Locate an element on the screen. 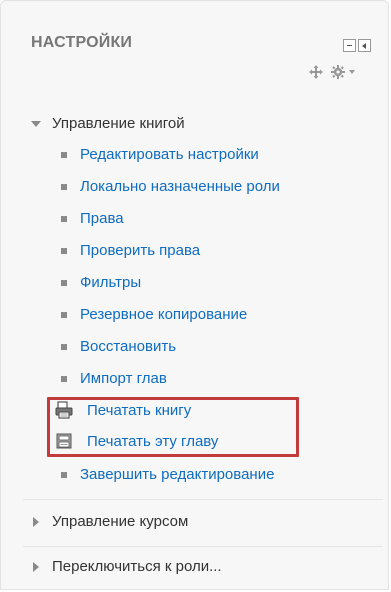  menu-item-import-chapters: Импорт глав is located at coordinates (114, 378).